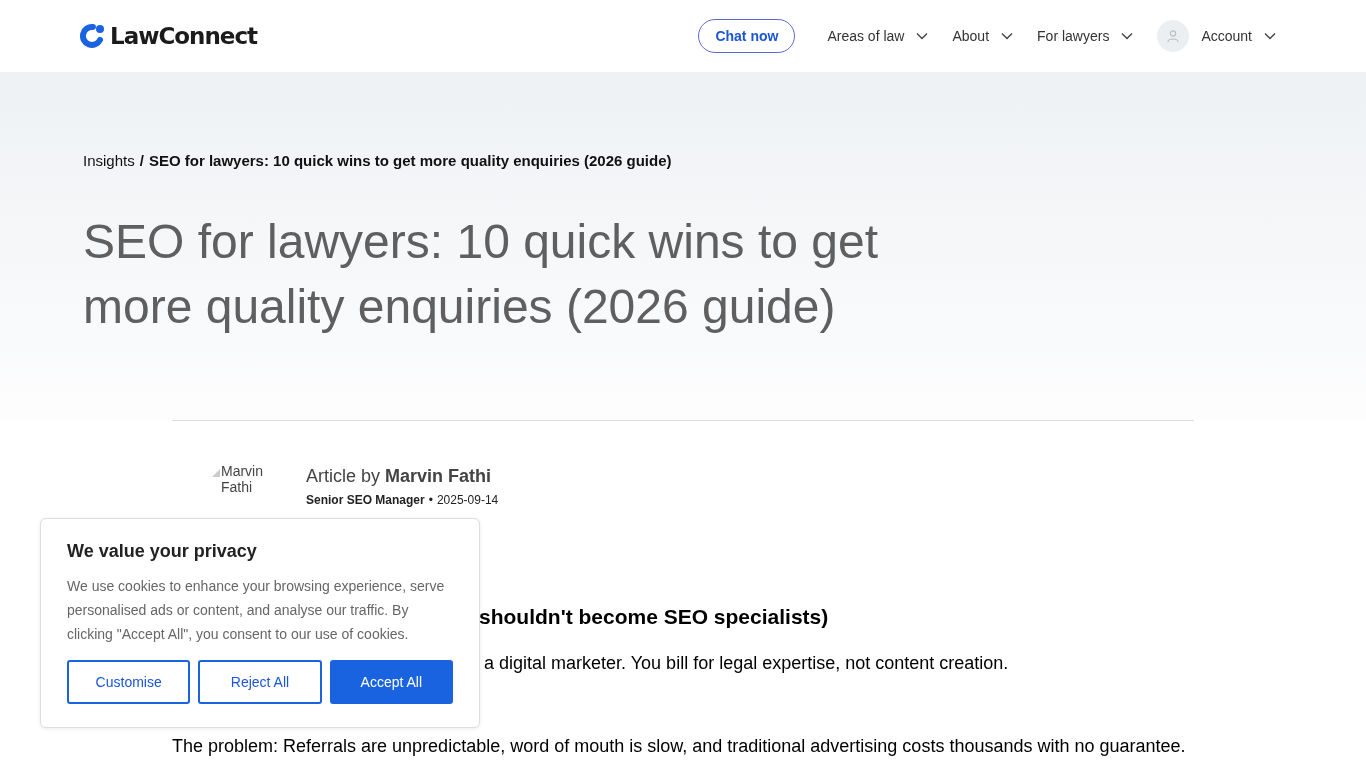  I want to click on author-role: Senior SEO Manager, so click(365, 500).